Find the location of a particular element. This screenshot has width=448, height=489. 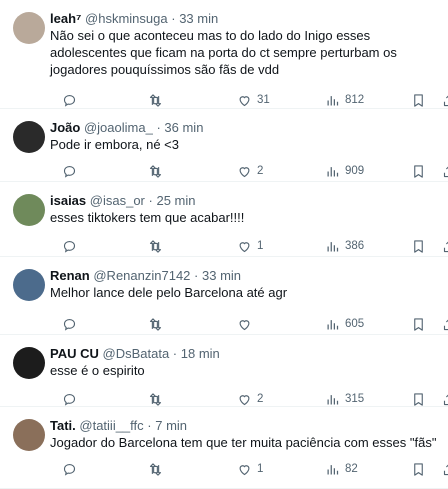

tweet-text: Pode ir embora, né <3 is located at coordinates (114, 144).